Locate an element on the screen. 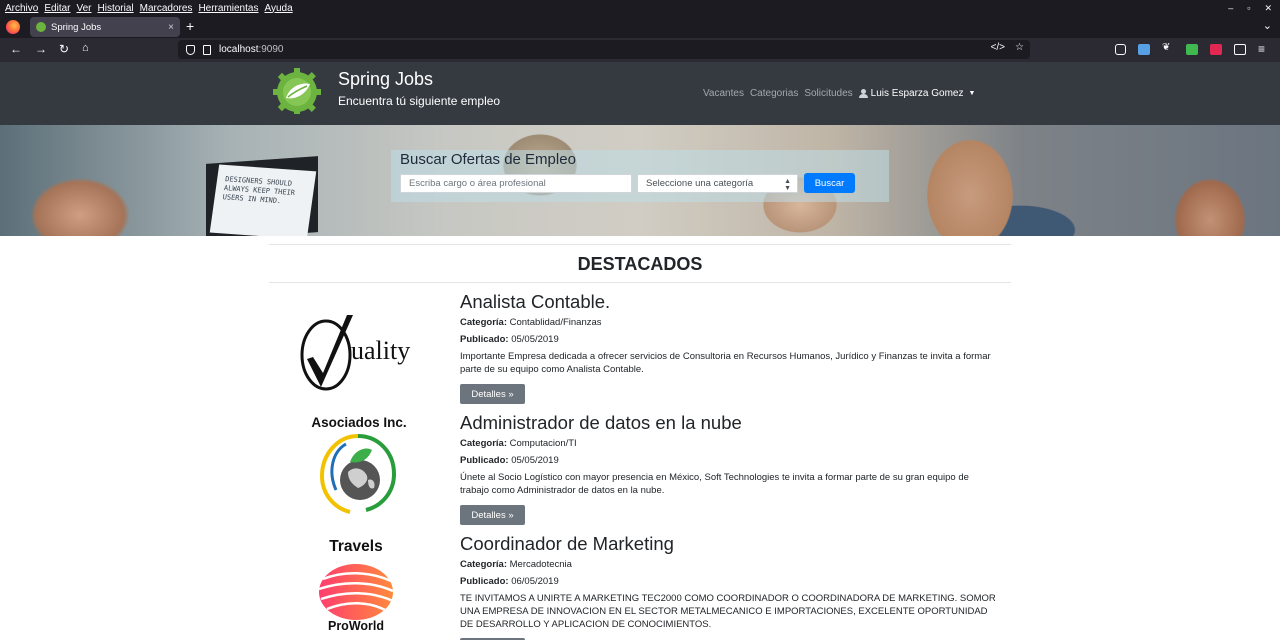 The height and width of the screenshot is (640, 1280). url-host: localhost is located at coordinates (239, 49).